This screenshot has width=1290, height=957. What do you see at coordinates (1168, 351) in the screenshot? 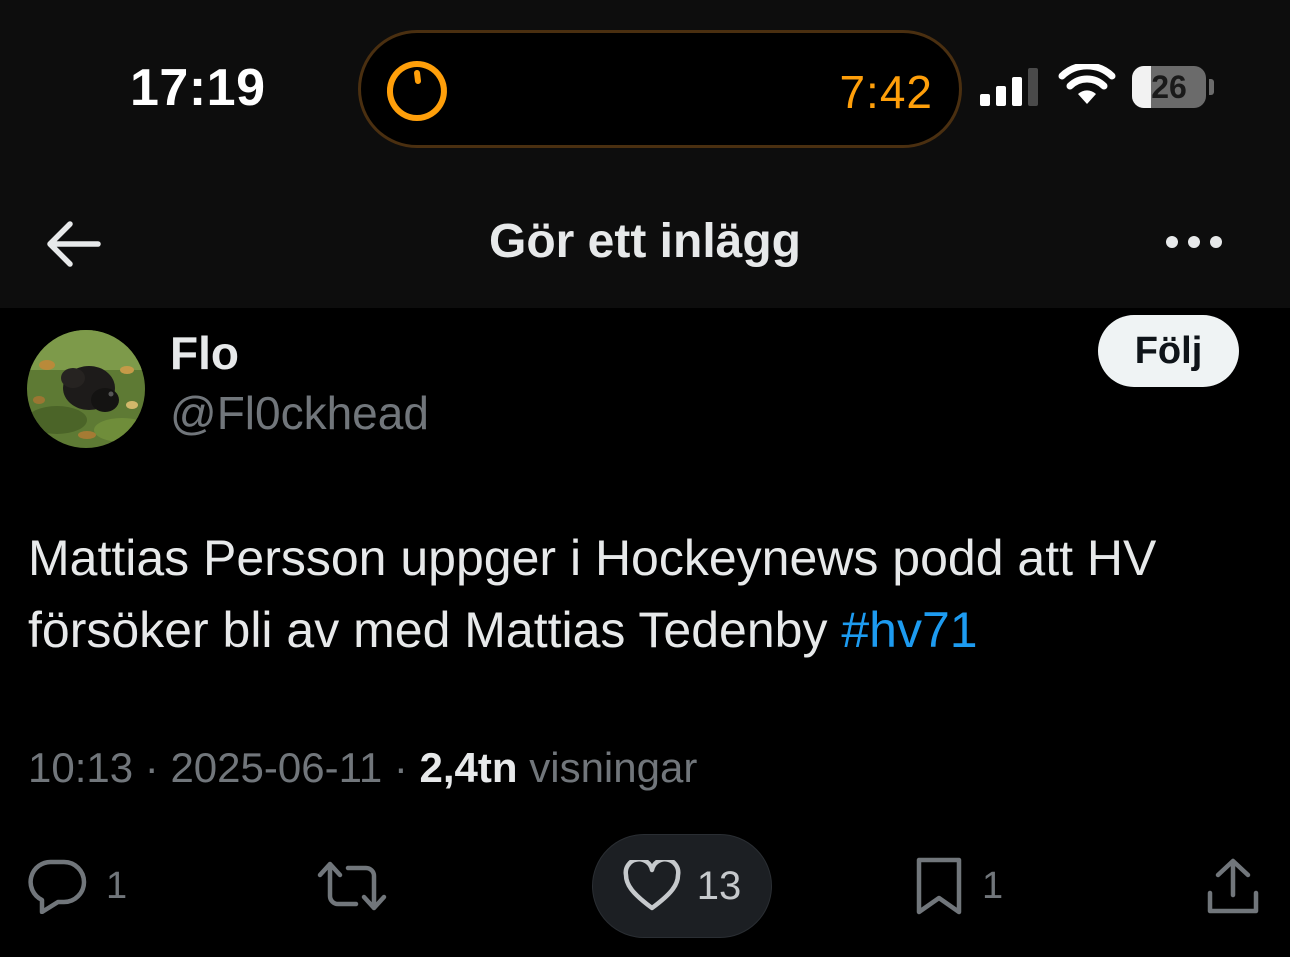
I see `follow-button: Följ` at bounding box center [1168, 351].